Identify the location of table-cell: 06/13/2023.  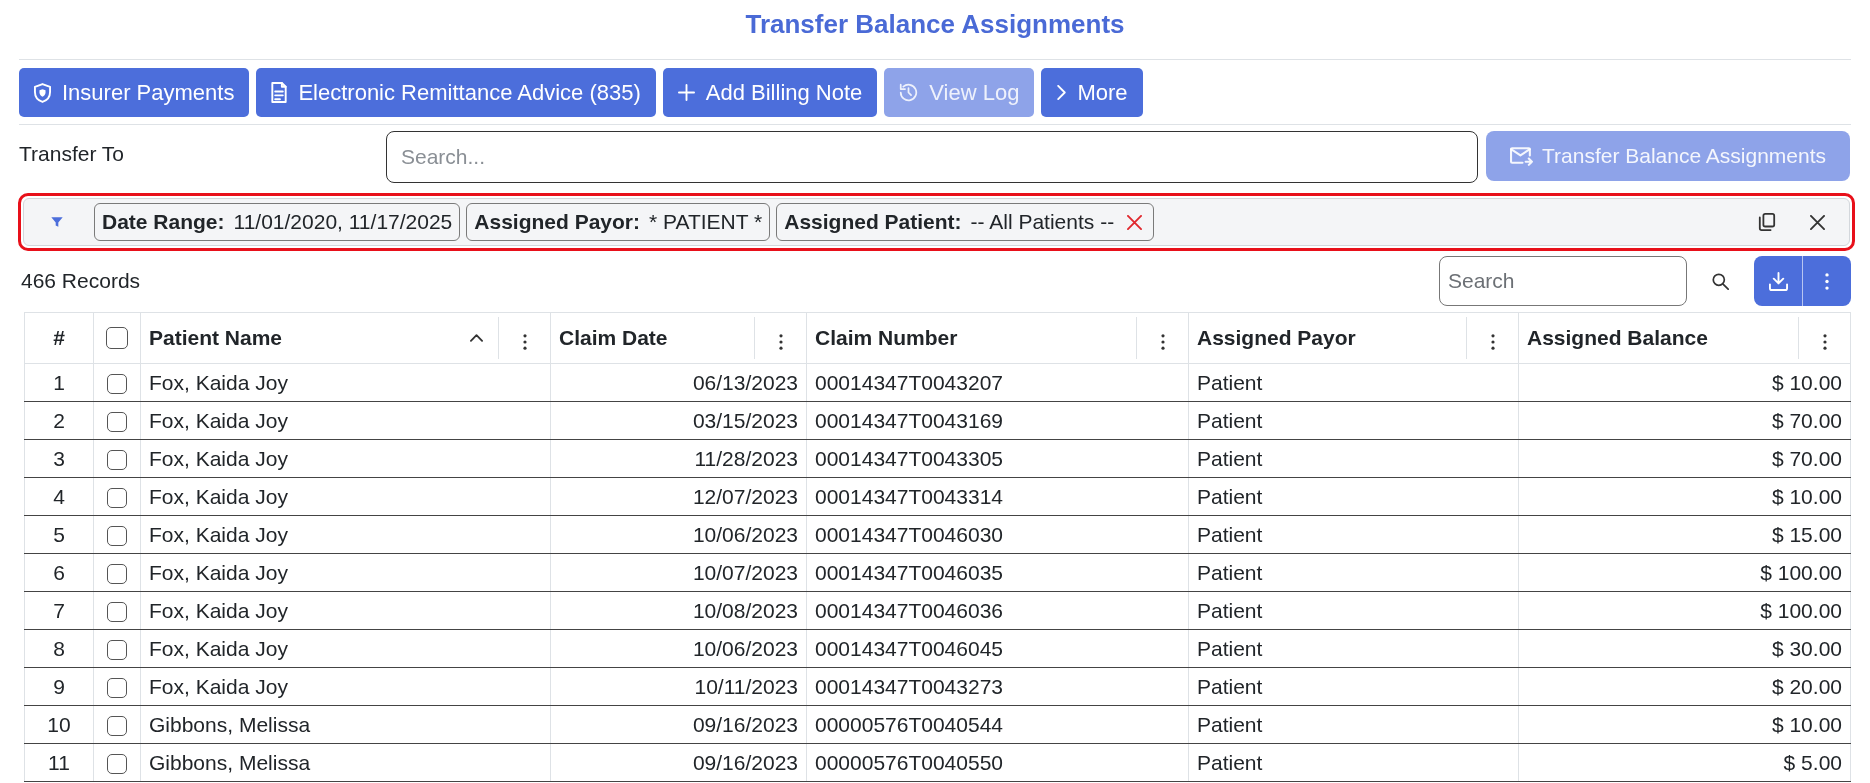
(678, 382).